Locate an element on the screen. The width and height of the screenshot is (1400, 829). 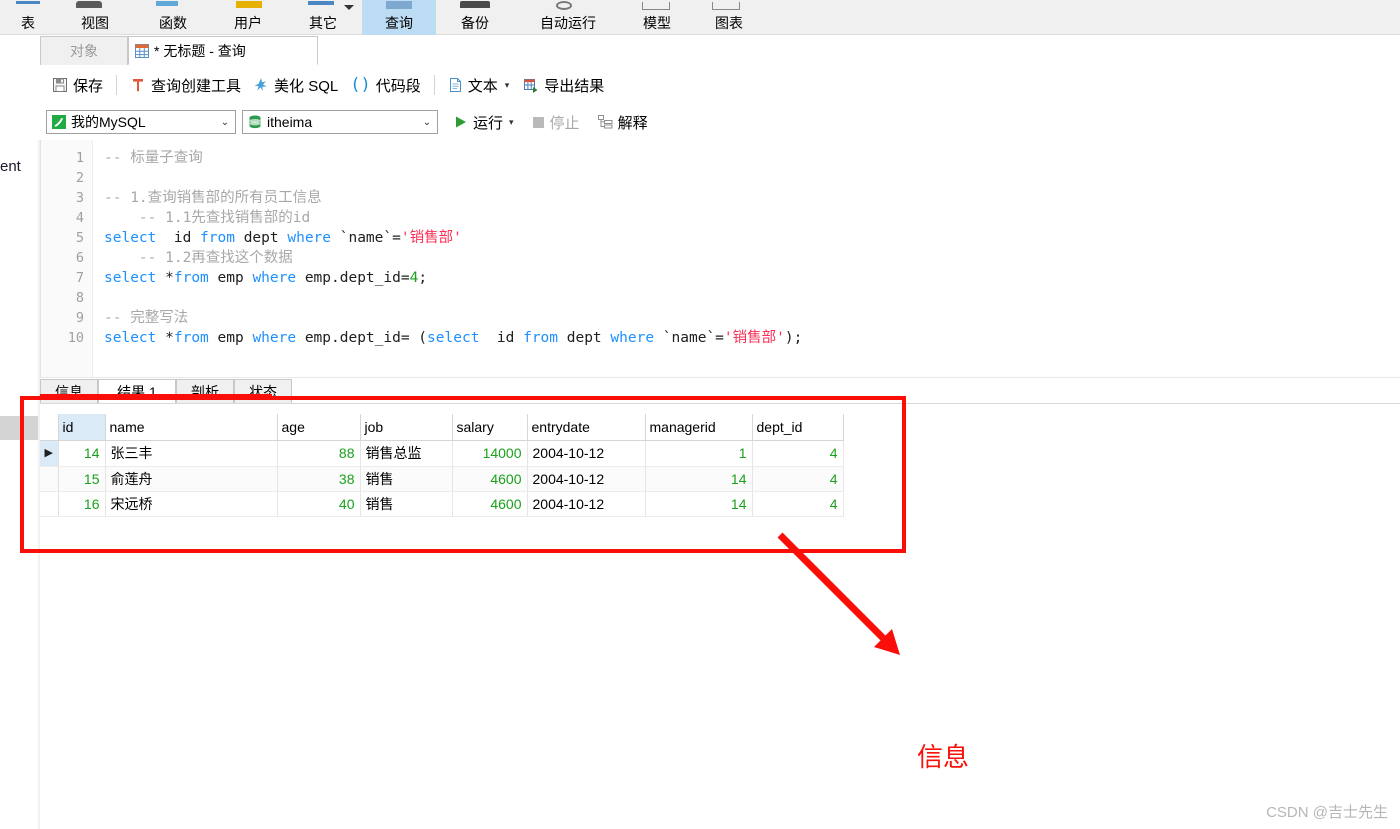
database-select: itheima ⌄ is located at coordinates (340, 122).